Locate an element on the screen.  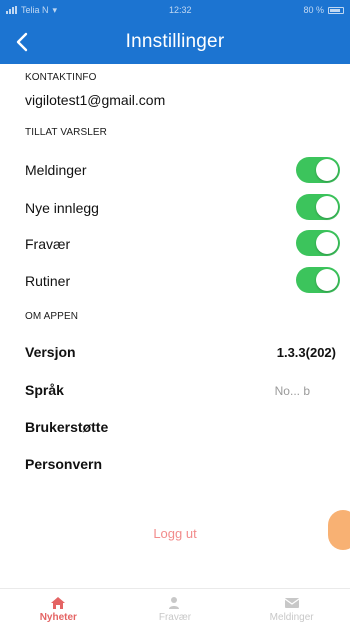
tab-fravaer: Fravær is located at coordinates (175, 609).